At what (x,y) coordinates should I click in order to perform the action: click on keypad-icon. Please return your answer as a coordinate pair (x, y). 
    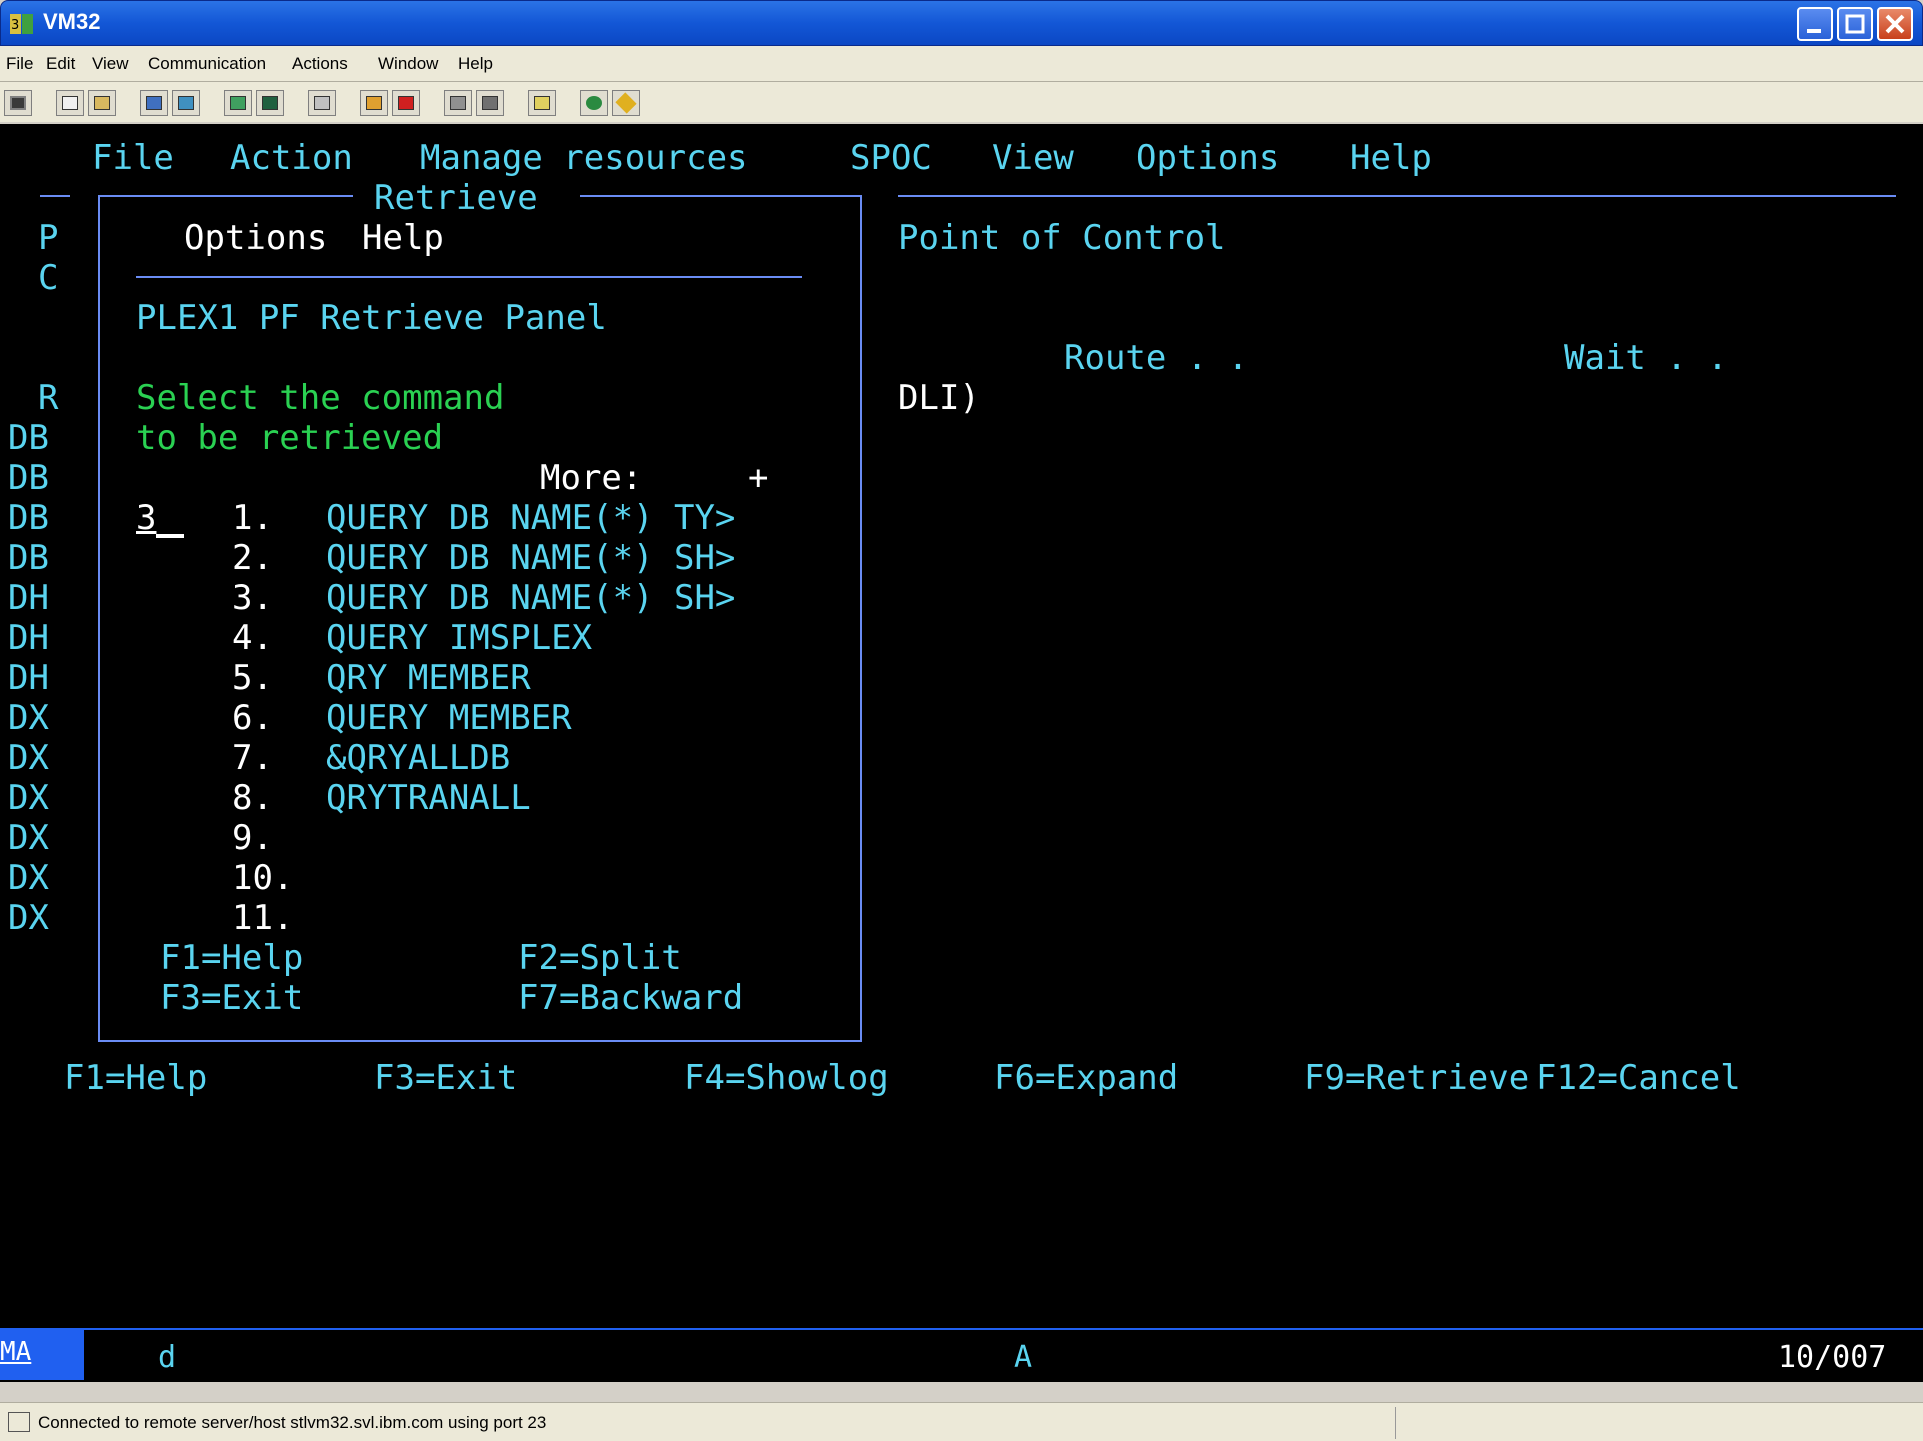
    Looking at the image, I should click on (238, 103).